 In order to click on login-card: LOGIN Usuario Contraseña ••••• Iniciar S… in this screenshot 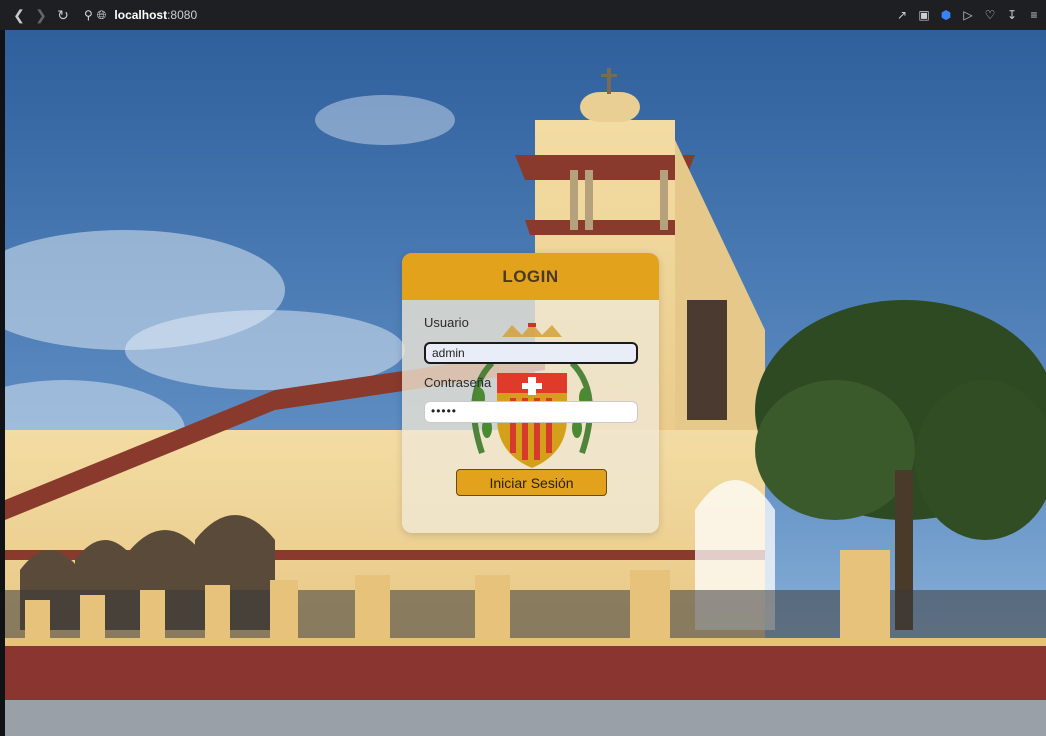, I will do `click(530, 393)`.